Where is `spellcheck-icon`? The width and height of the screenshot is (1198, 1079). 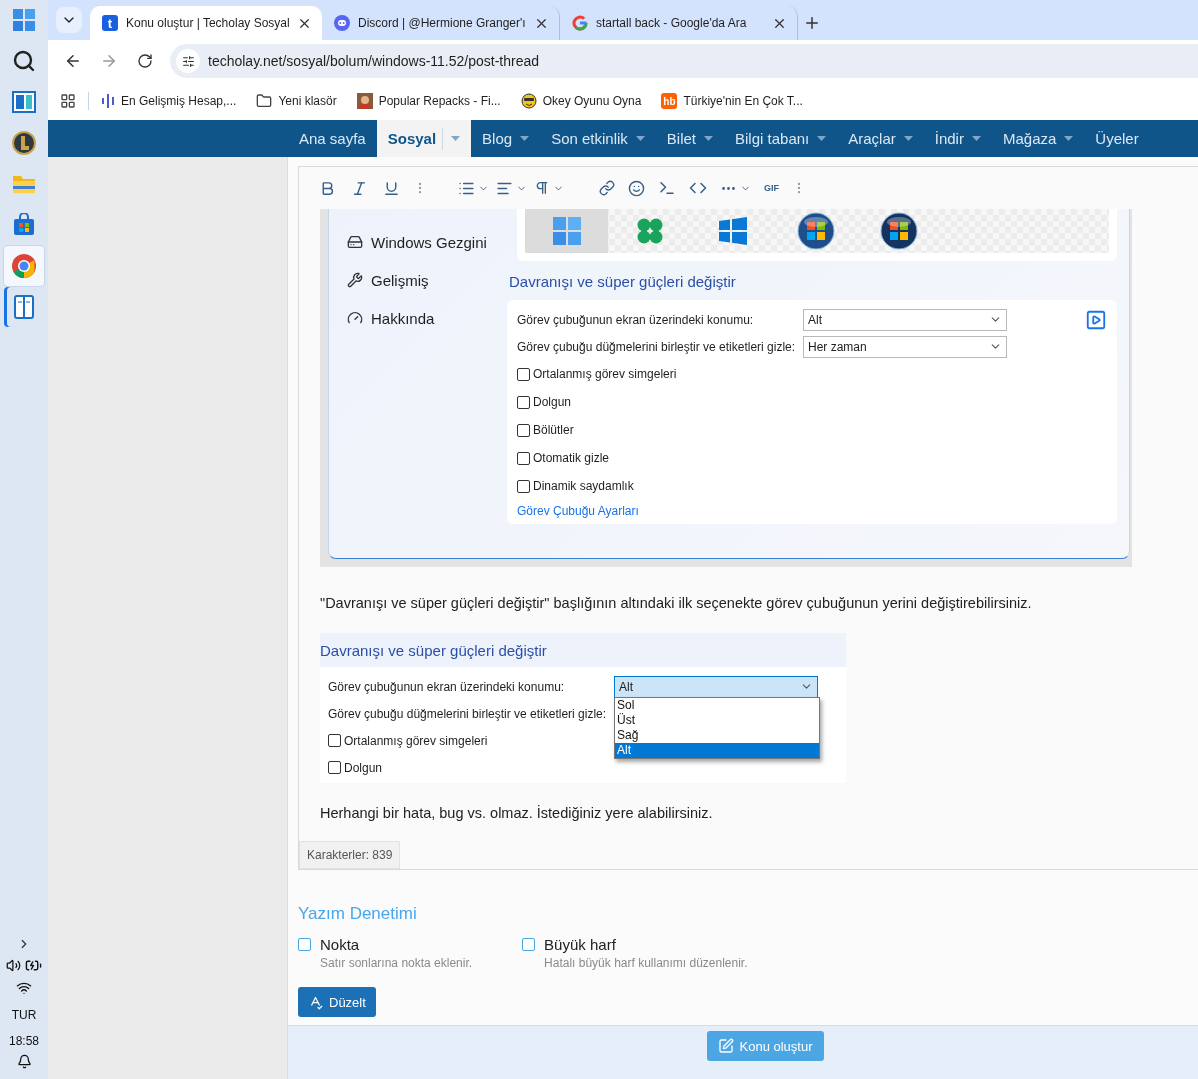 spellcheck-icon is located at coordinates (315, 1002).